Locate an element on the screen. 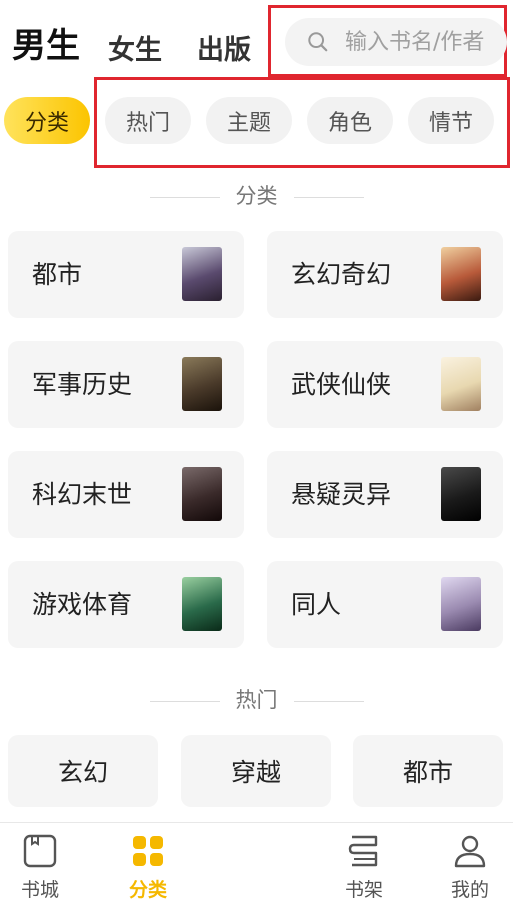  category-label: 军事历史 is located at coordinates (82, 384).